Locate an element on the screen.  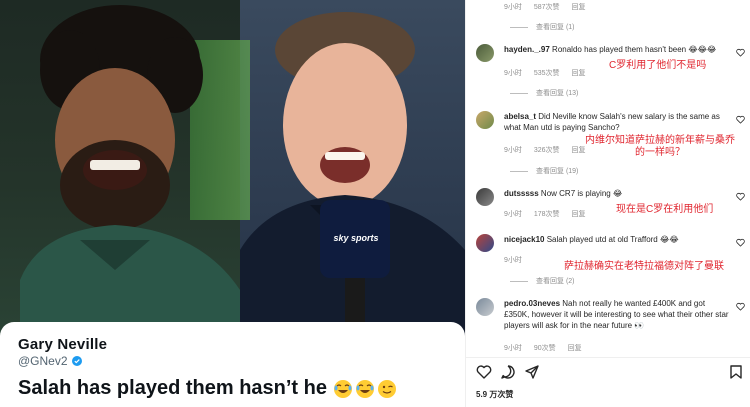
comment-text: Now CR7 is playing 😂 is located at coordinates (581, 193).